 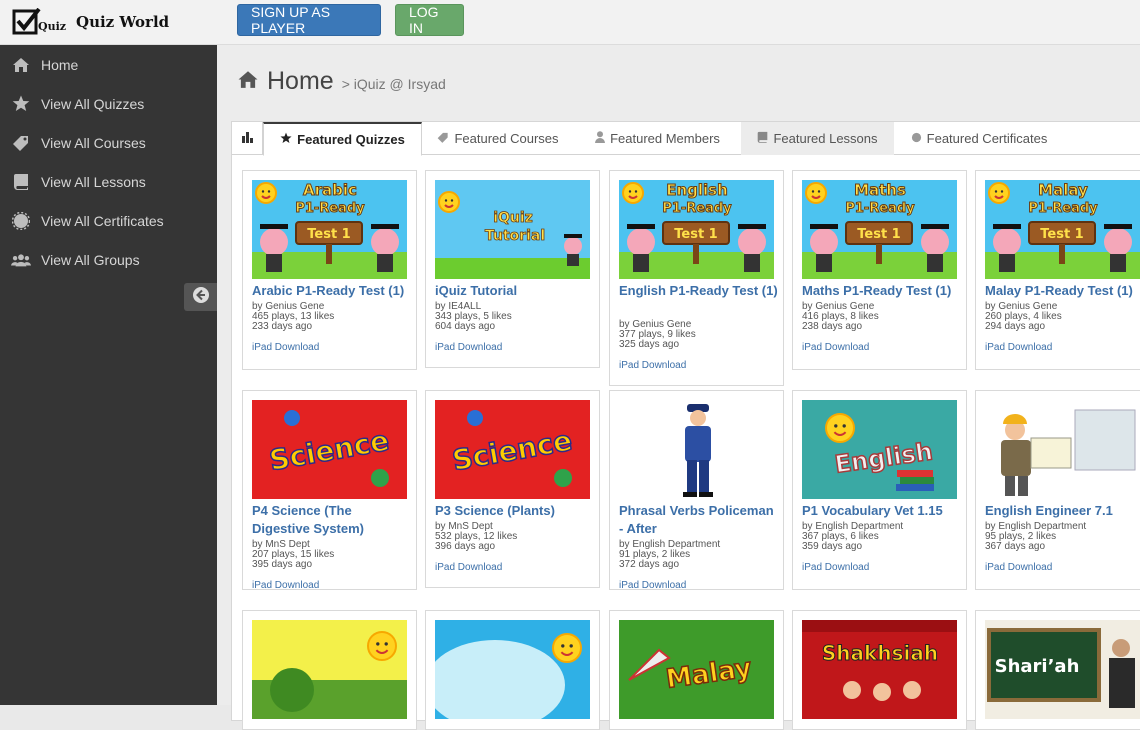 I want to click on collapse-sidebar-button, so click(x=200, y=297).